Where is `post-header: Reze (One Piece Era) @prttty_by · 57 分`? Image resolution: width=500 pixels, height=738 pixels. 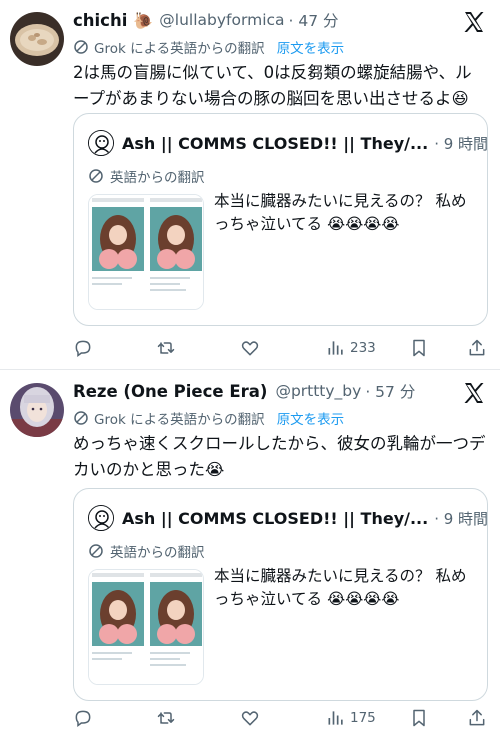
post-header: Reze (One Piece Era) @prttty_by · 57 分 is located at coordinates (244, 391).